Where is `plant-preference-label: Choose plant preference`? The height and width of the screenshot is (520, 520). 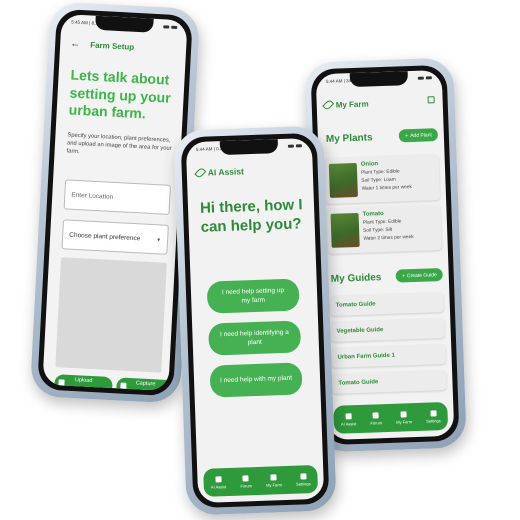 plant-preference-label: Choose plant preference is located at coordinates (105, 237).